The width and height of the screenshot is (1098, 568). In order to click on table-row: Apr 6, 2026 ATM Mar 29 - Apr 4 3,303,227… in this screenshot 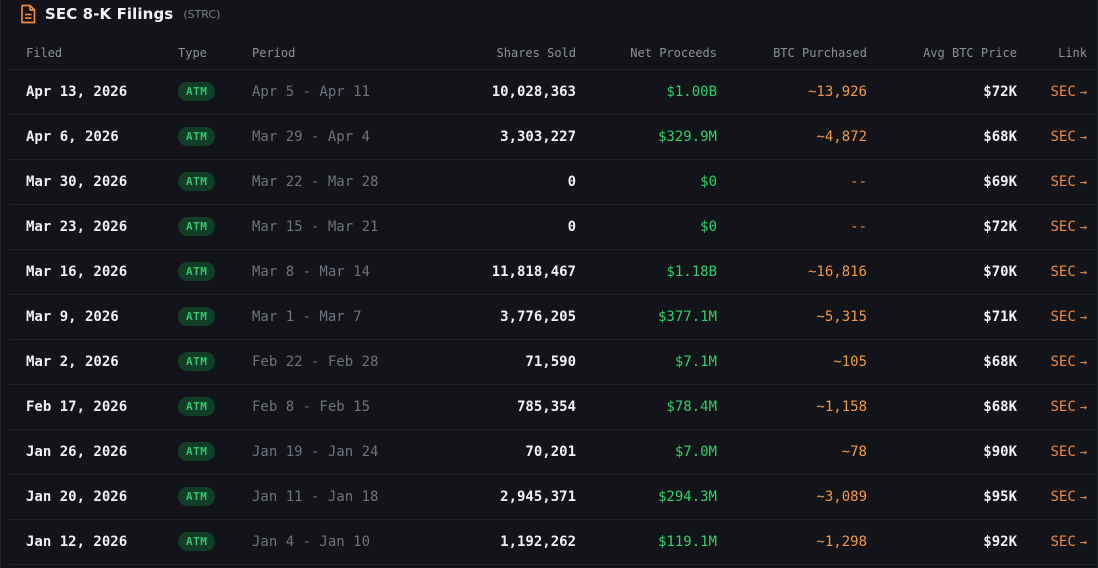, I will do `click(553, 137)`.